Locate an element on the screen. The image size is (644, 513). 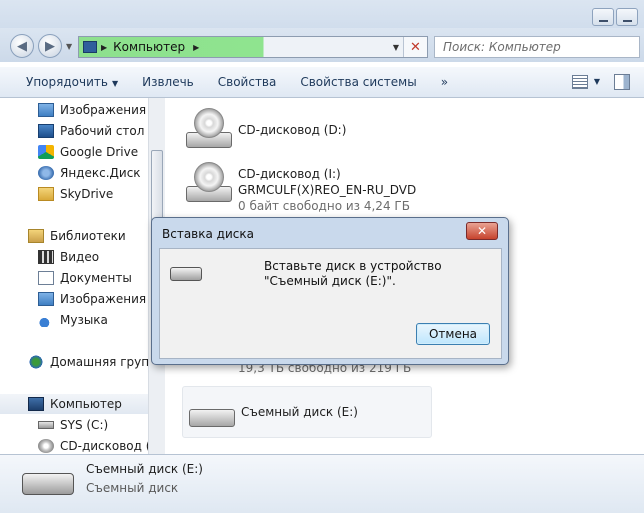
nav-item-cd-d: CD-дисковод (D: is located at coordinates (74, 445).